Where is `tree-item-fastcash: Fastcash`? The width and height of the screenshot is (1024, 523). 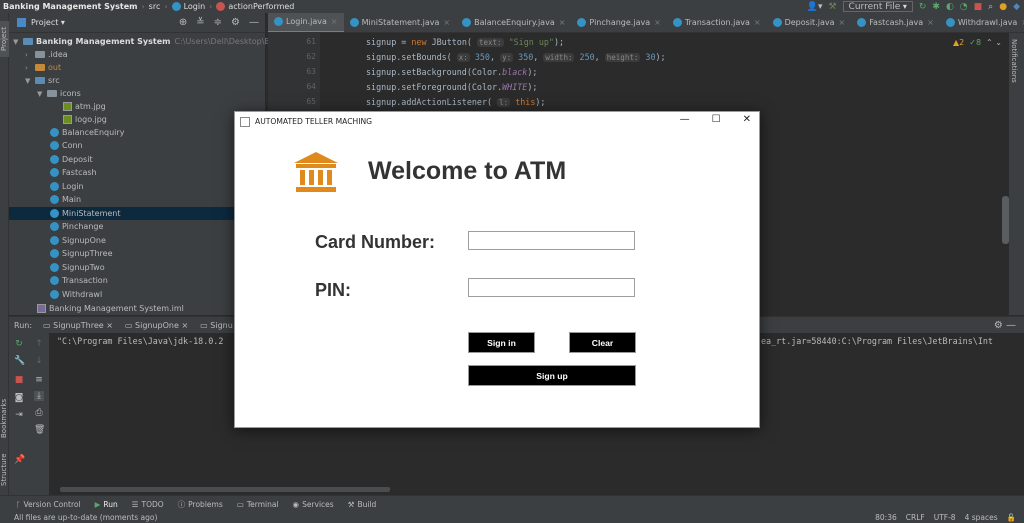 tree-item-fastcash: Fastcash is located at coordinates (137, 172).